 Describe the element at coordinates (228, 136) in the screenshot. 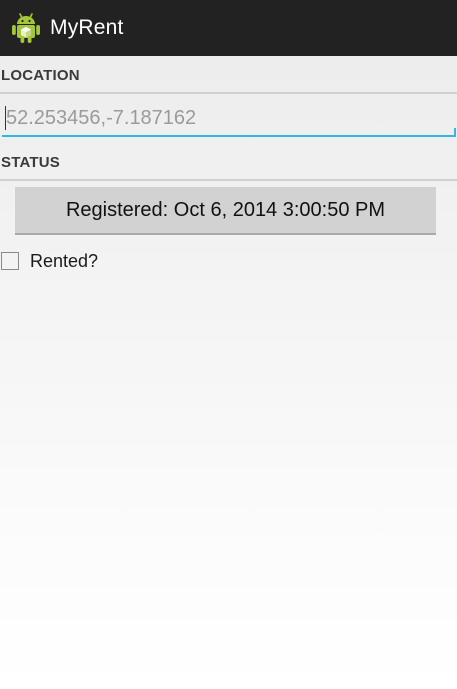

I see `location-input-underline` at that location.